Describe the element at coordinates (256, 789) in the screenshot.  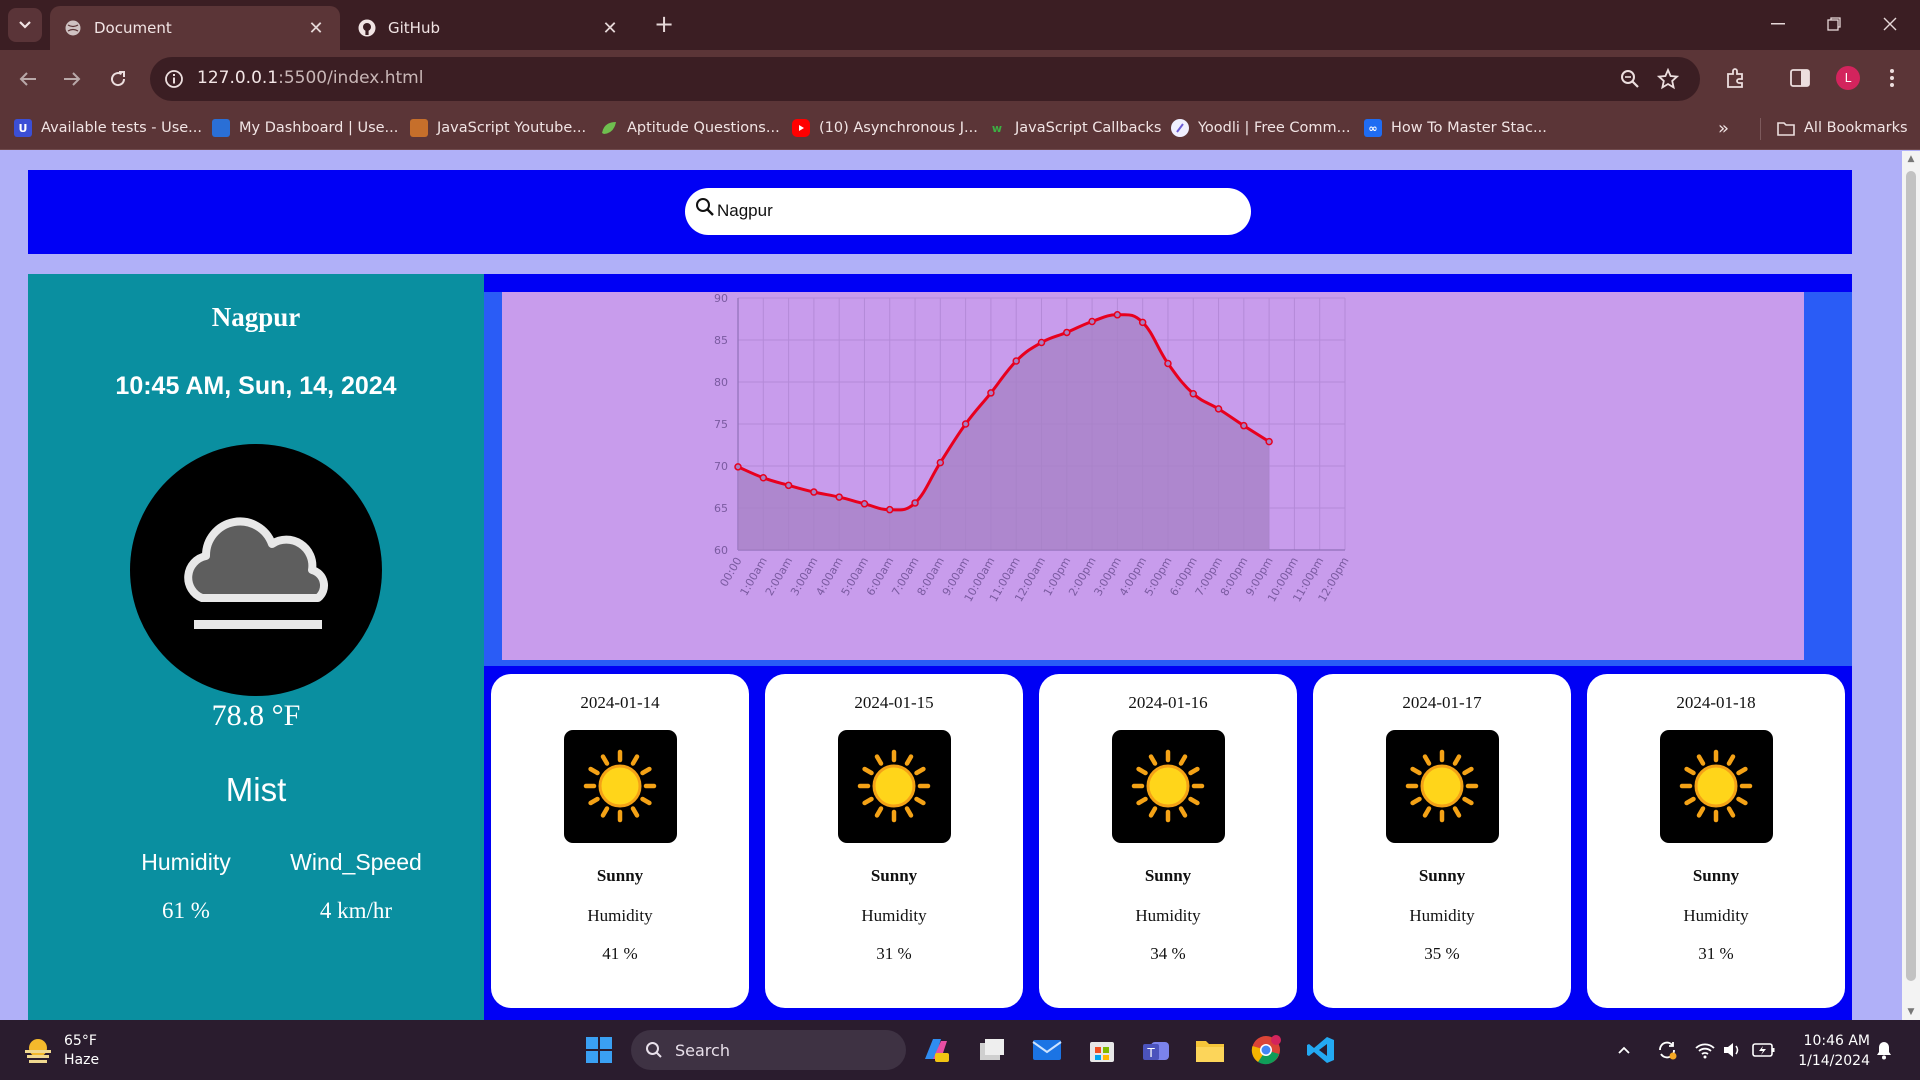
I see `current-condition: Mist` at that location.